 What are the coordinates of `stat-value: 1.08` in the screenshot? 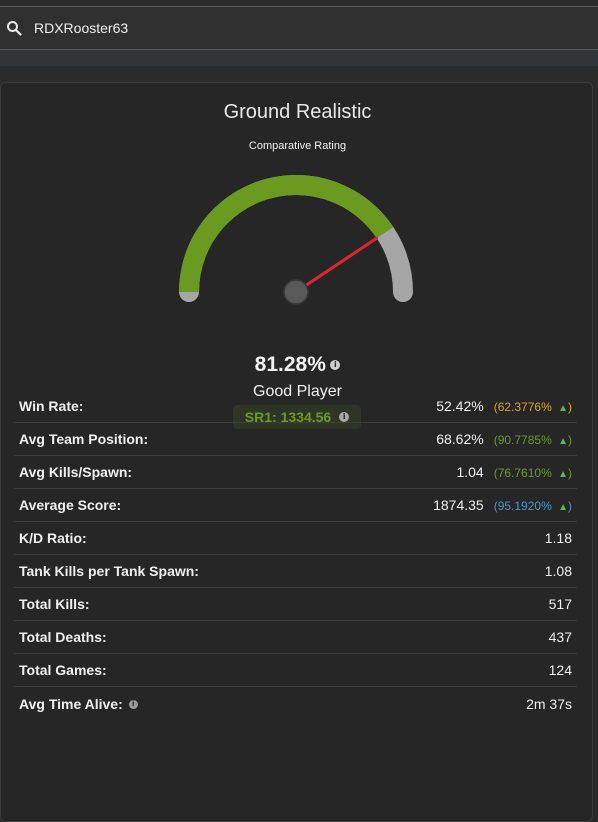 It's located at (561, 571).